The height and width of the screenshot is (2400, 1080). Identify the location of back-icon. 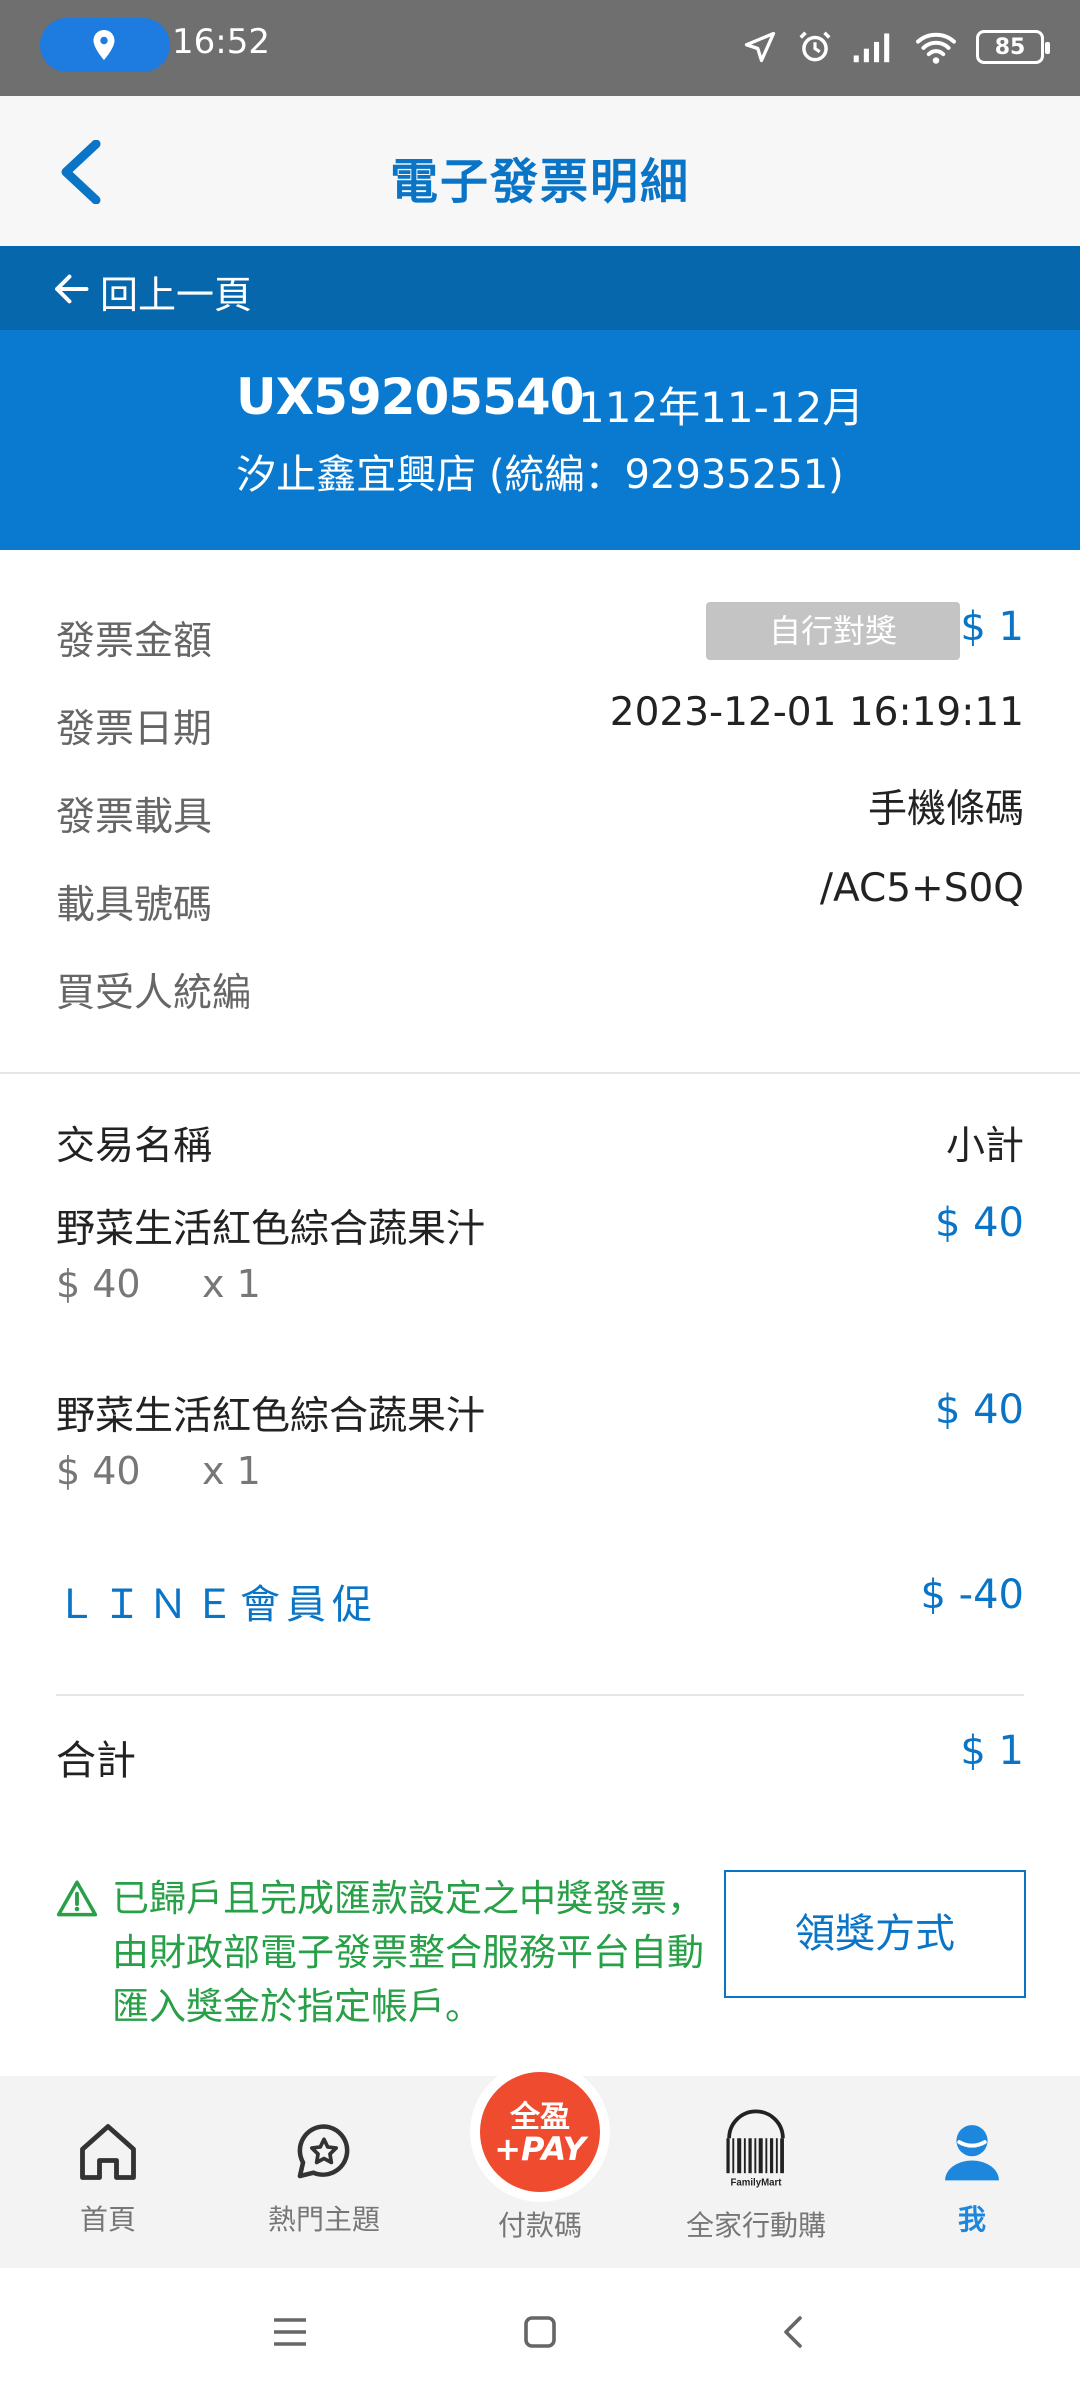
(794, 2332).